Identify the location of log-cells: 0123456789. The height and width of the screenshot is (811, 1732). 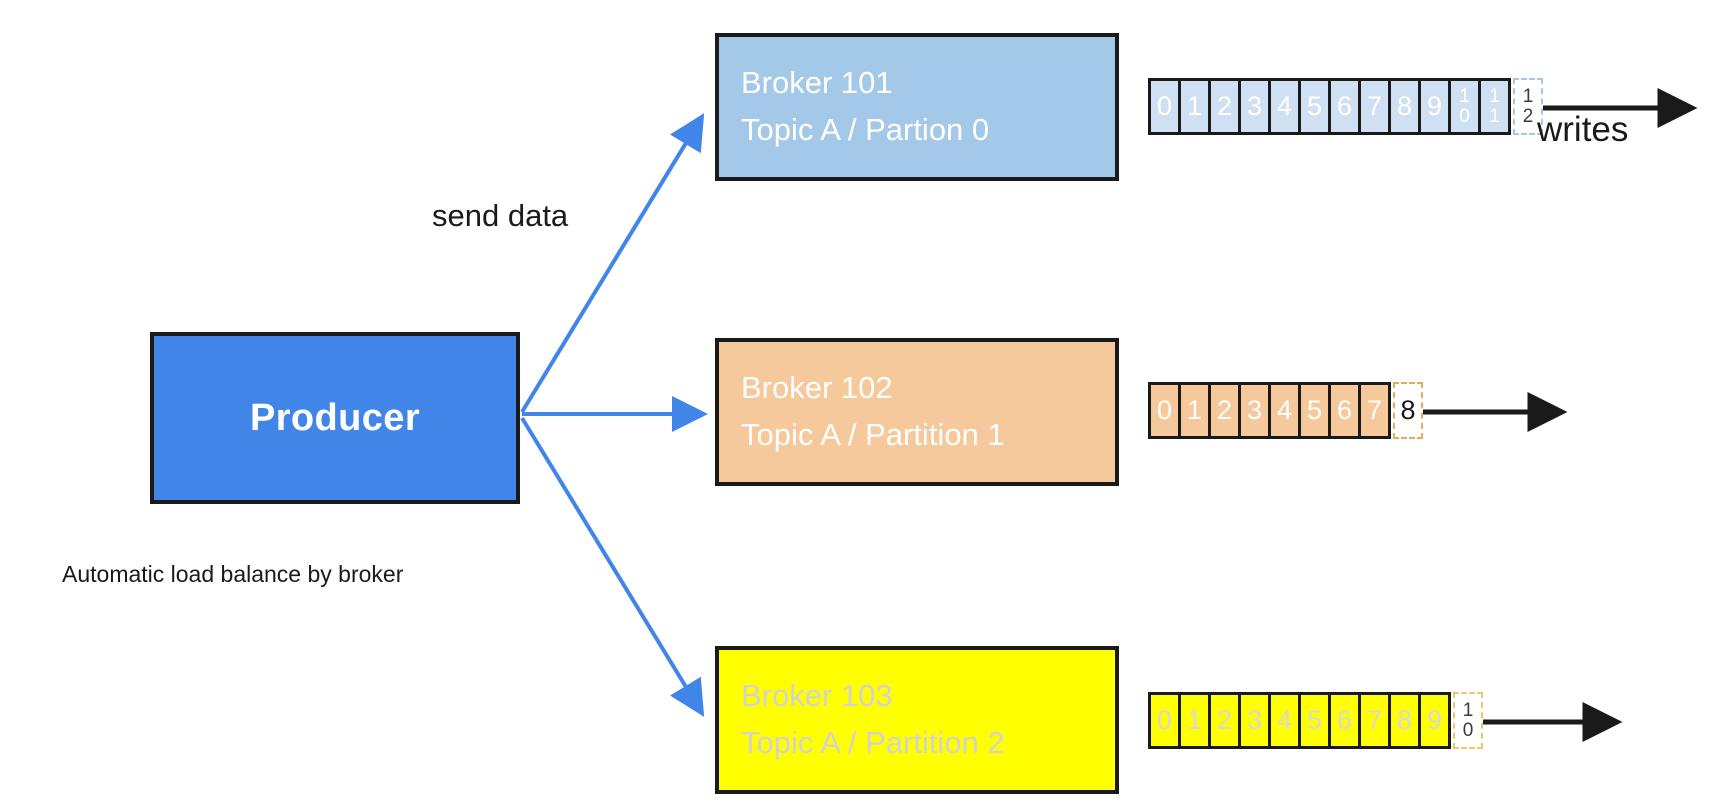
(1299, 720).